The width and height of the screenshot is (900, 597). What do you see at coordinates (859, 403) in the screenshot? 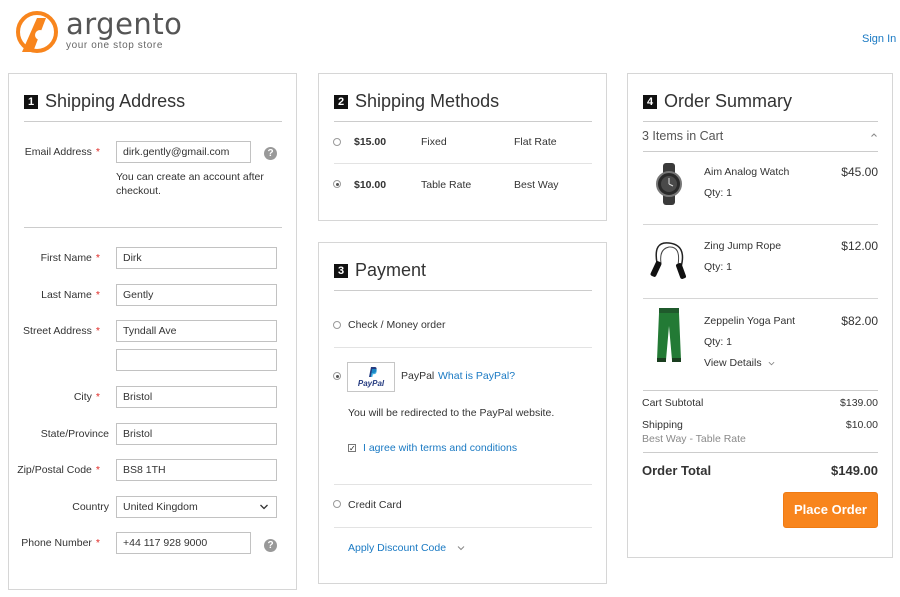
I see `subtotal-value: $139.00` at bounding box center [859, 403].